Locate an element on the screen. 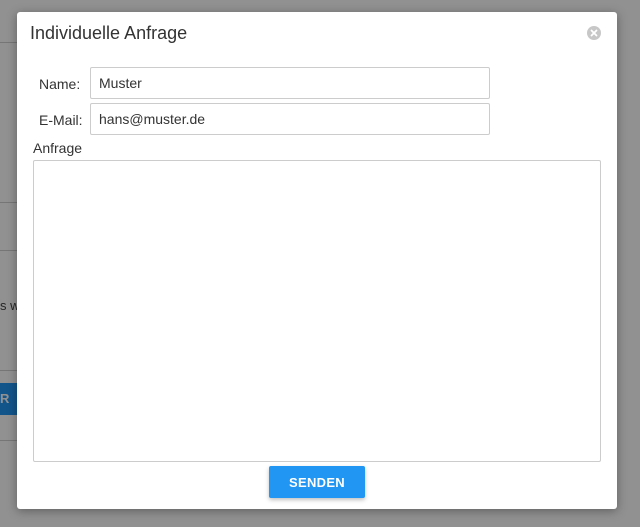 This screenshot has width=640, height=527. close-button is located at coordinates (594, 33).